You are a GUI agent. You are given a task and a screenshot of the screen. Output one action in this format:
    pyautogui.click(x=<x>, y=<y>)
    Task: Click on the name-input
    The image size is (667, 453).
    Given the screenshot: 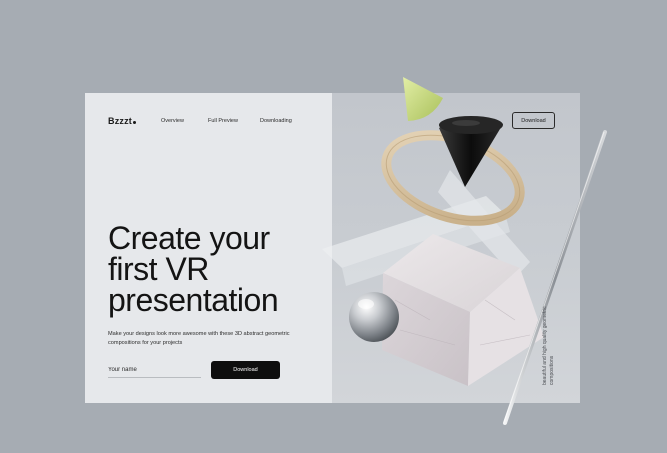 What is the action you would take?
    pyautogui.click(x=154, y=370)
    